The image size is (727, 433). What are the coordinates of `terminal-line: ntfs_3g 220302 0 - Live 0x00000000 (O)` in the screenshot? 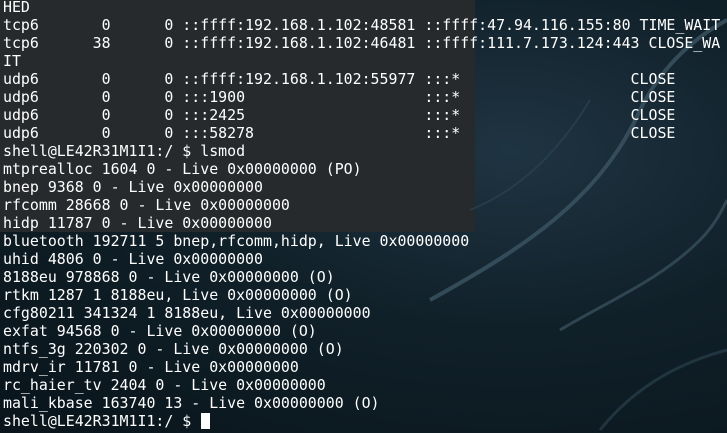 It's located at (173, 349).